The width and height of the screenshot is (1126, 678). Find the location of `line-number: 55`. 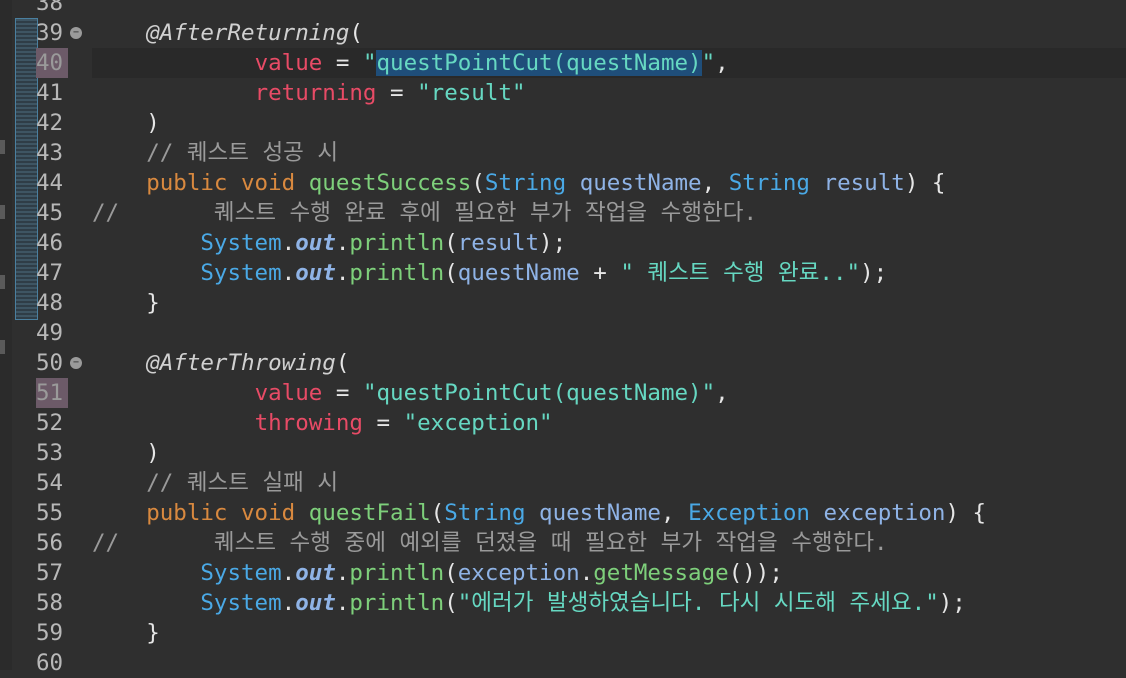

line-number: 55 is located at coordinates (50, 513).